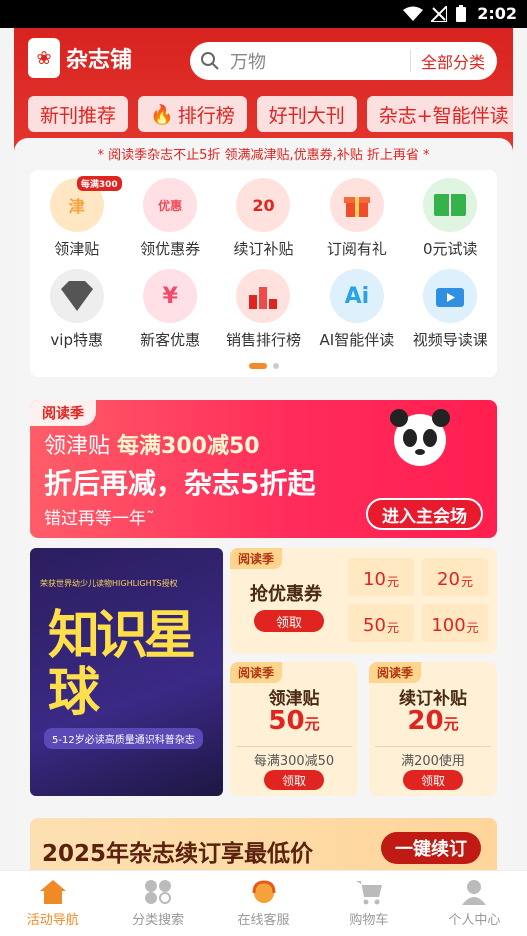 The image size is (527, 936). I want to click on tab-good-magazines: 好刊大刊, so click(306, 114).